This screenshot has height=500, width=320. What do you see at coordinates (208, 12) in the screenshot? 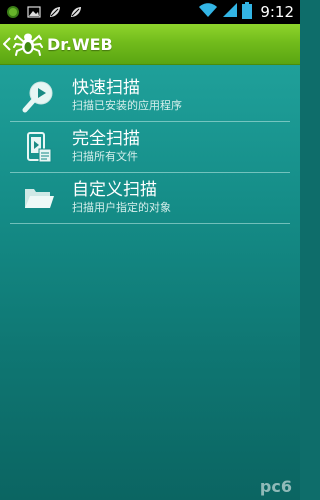
I see `wifi-icon` at bounding box center [208, 12].